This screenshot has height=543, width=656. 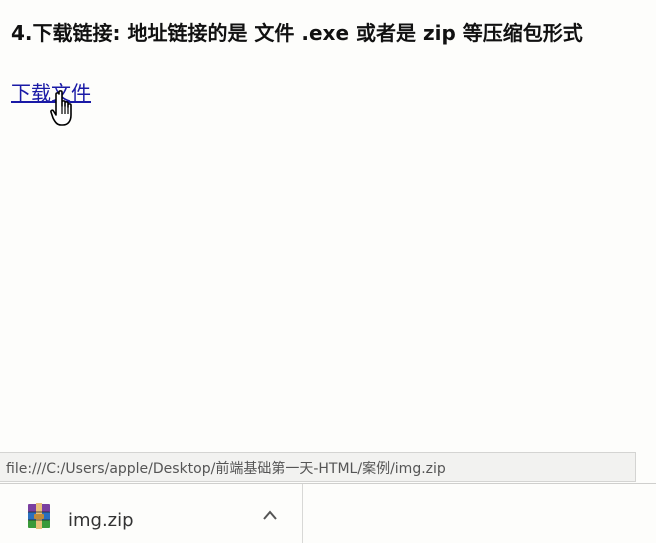 What do you see at coordinates (151, 513) in the screenshot?
I see `download-item: img.zip` at bounding box center [151, 513].